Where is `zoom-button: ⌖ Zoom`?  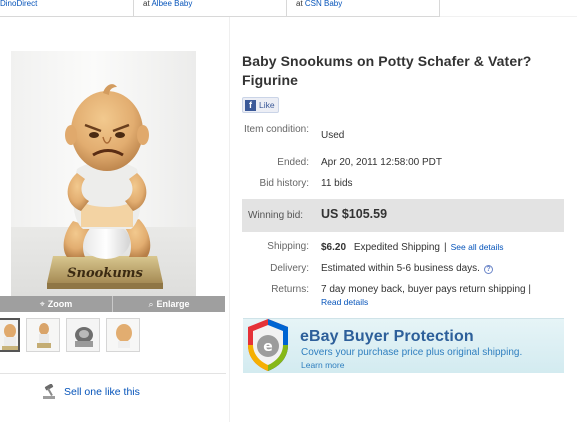
zoom-button: ⌖ Zoom is located at coordinates (56, 304).